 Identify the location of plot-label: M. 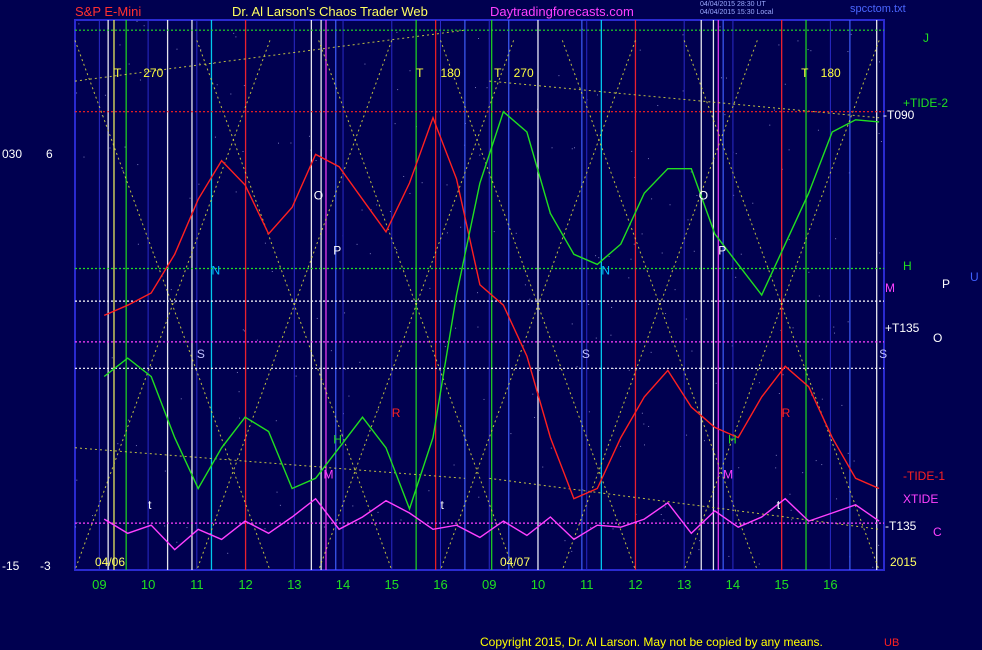
(728, 474).